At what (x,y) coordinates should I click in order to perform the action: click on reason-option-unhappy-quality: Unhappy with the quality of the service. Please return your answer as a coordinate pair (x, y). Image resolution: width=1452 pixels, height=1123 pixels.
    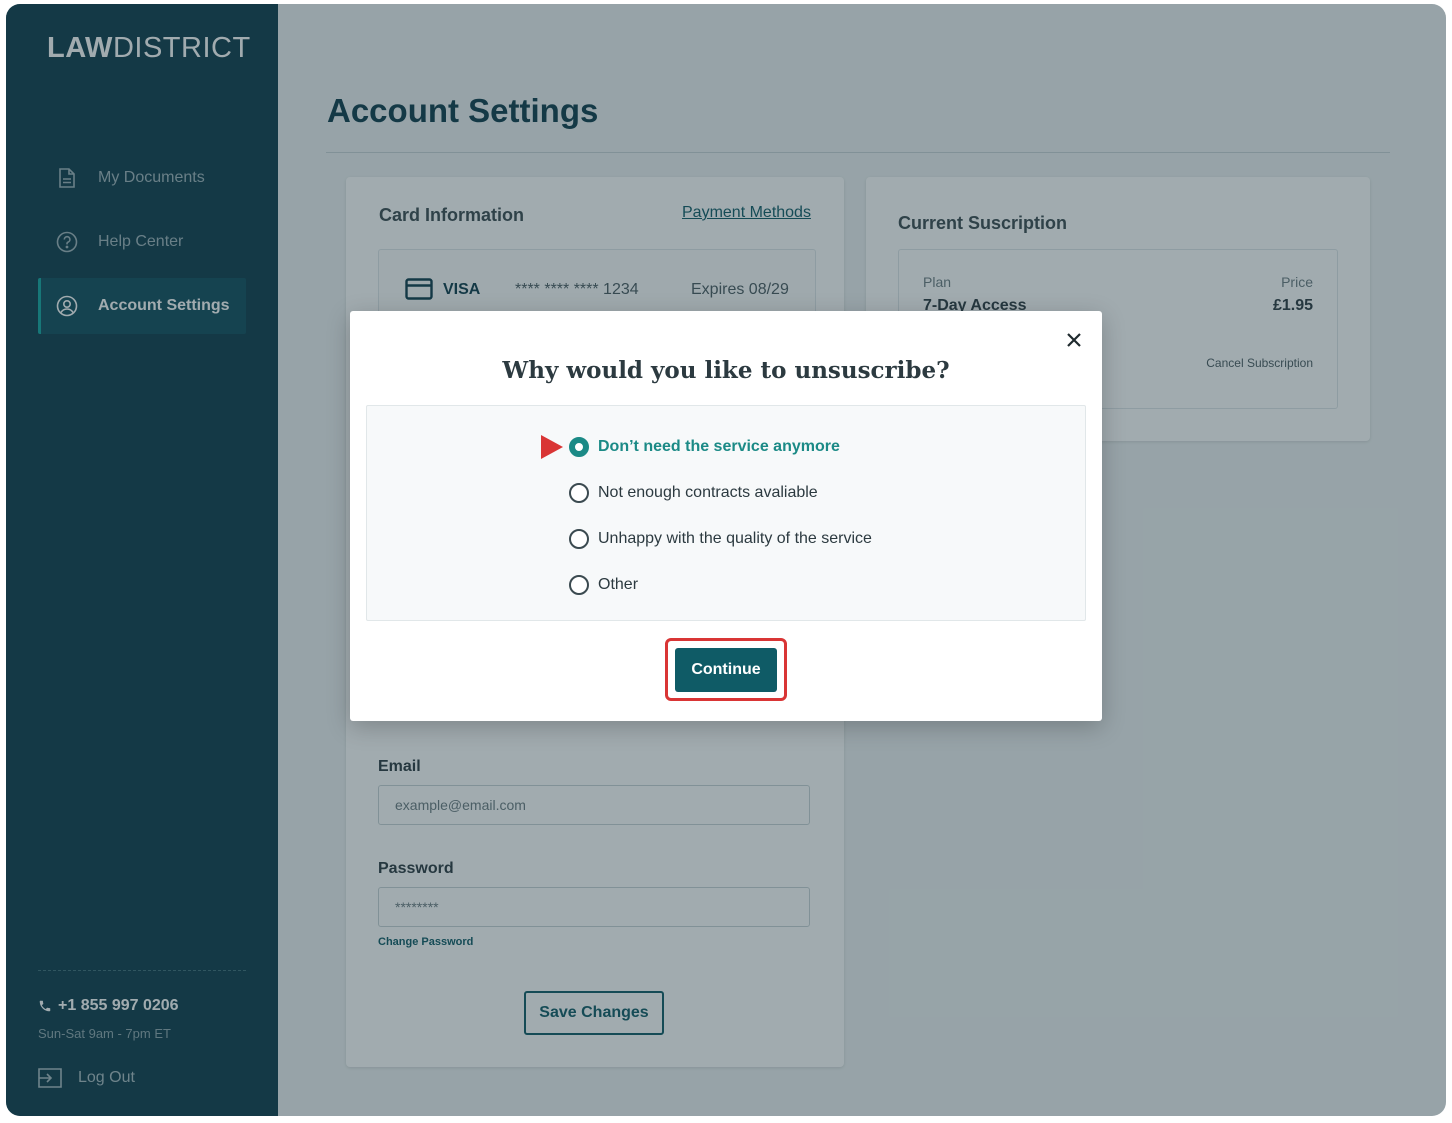
    Looking at the image, I should click on (720, 539).